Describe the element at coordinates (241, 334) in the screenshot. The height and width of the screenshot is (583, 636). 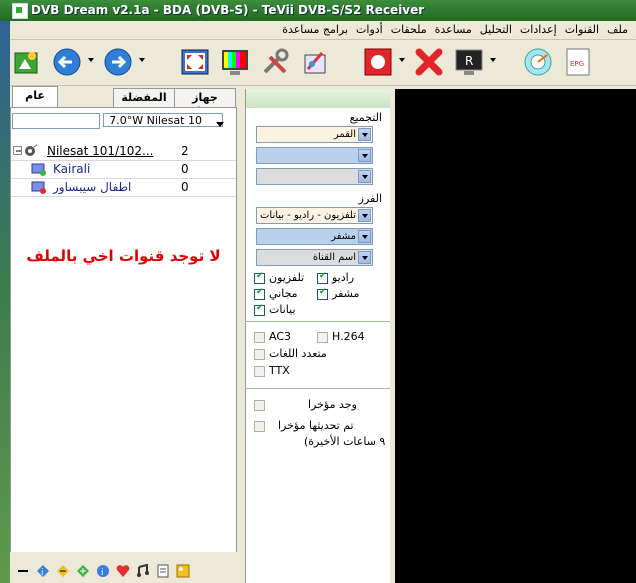
I see `panel-splitter` at that location.